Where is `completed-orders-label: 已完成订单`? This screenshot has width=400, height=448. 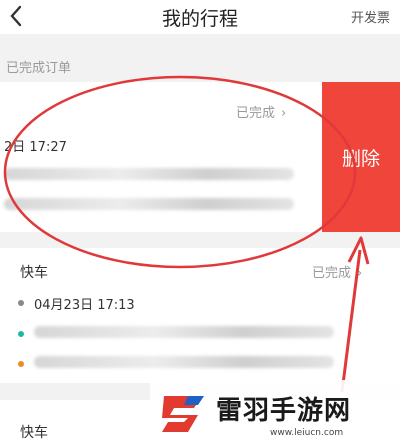
completed-orders-label: 已完成订单 is located at coordinates (39, 68).